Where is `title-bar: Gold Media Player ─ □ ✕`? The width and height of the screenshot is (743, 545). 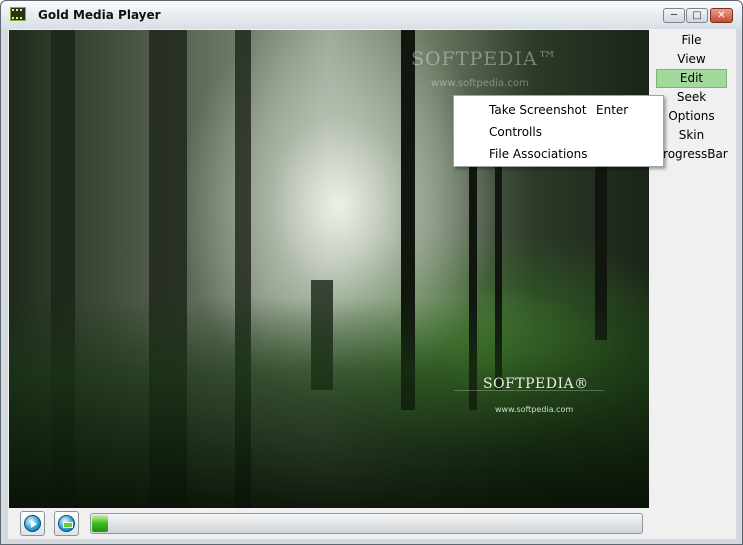 title-bar: Gold Media Player ─ □ ✕ is located at coordinates (371, 15).